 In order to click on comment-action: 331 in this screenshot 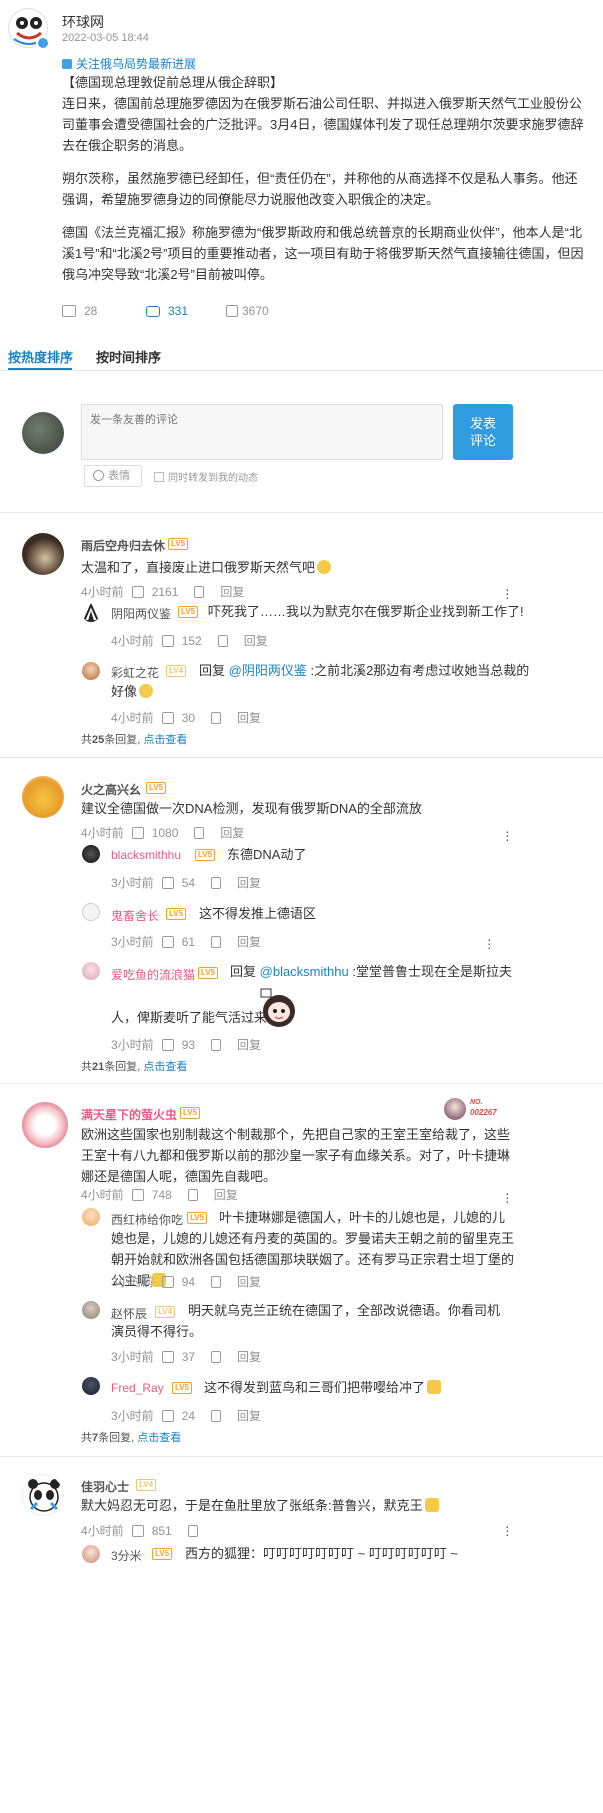, I will do `click(167, 311)`.